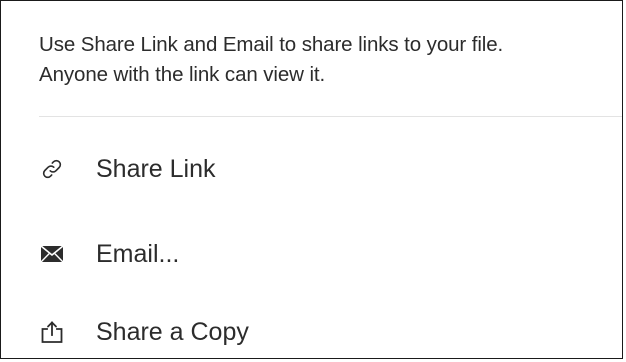  What do you see at coordinates (52, 332) in the screenshot?
I see `share-upload-icon` at bounding box center [52, 332].